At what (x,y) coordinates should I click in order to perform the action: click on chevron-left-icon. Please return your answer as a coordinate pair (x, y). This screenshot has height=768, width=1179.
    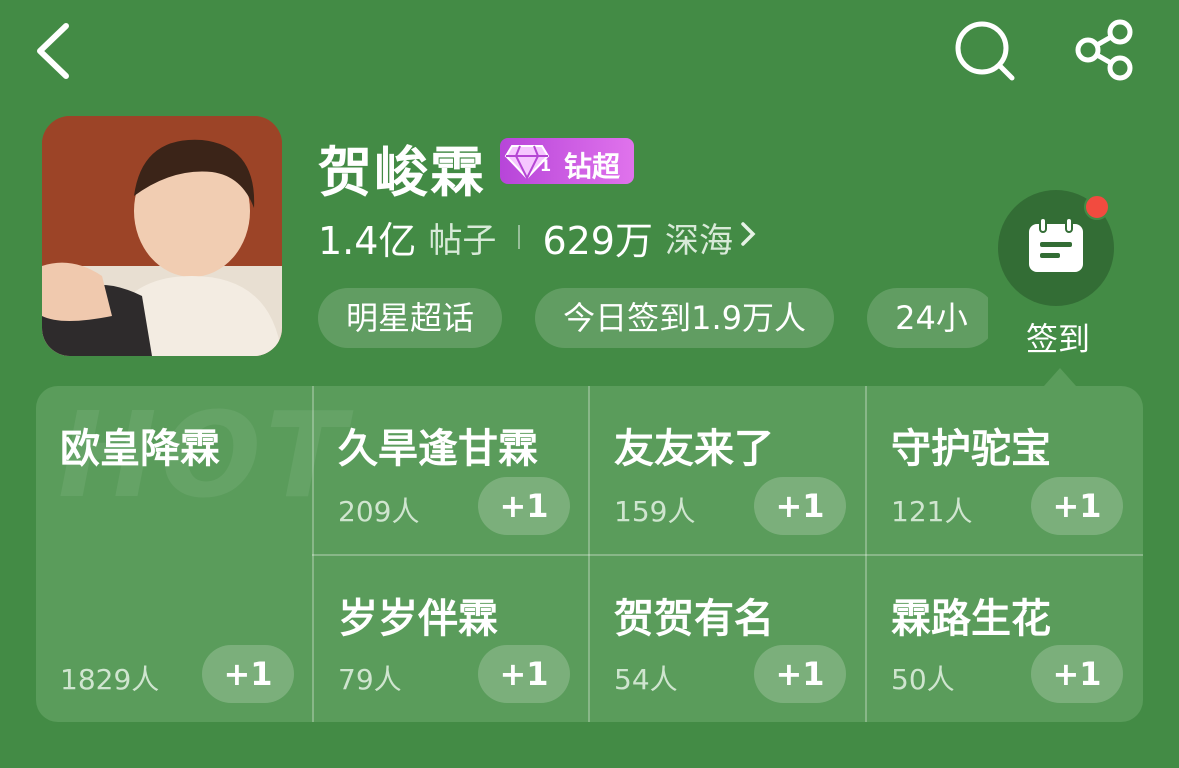
    Looking at the image, I should click on (53, 51).